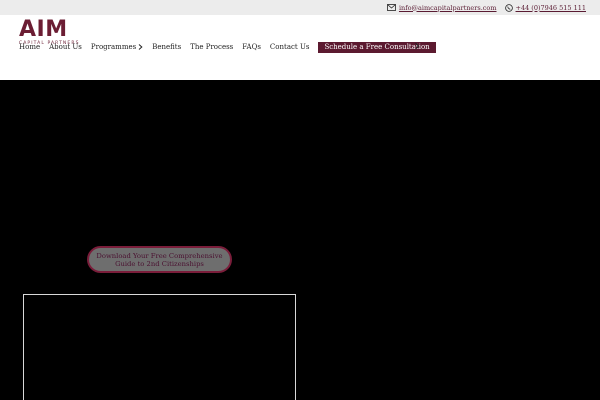  I want to click on nav-about-us: About Us, so click(65, 47).